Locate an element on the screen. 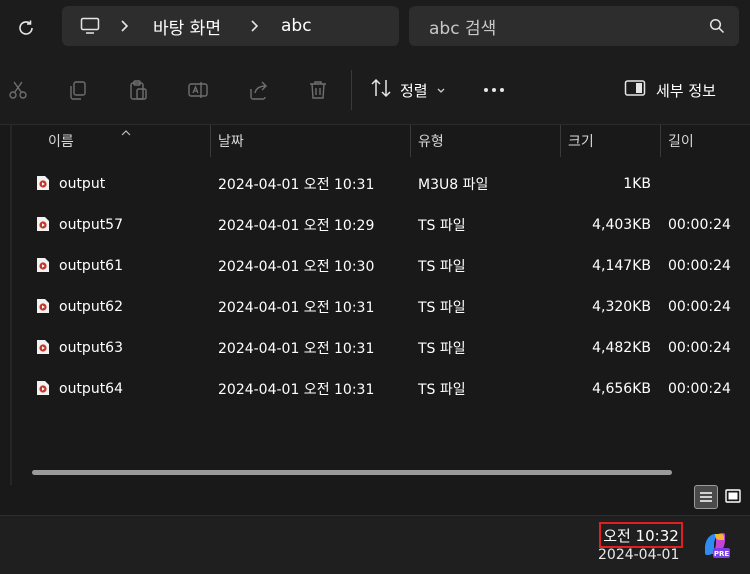 This screenshot has width=750, height=574. copilot-icon: PRE is located at coordinates (715, 544).